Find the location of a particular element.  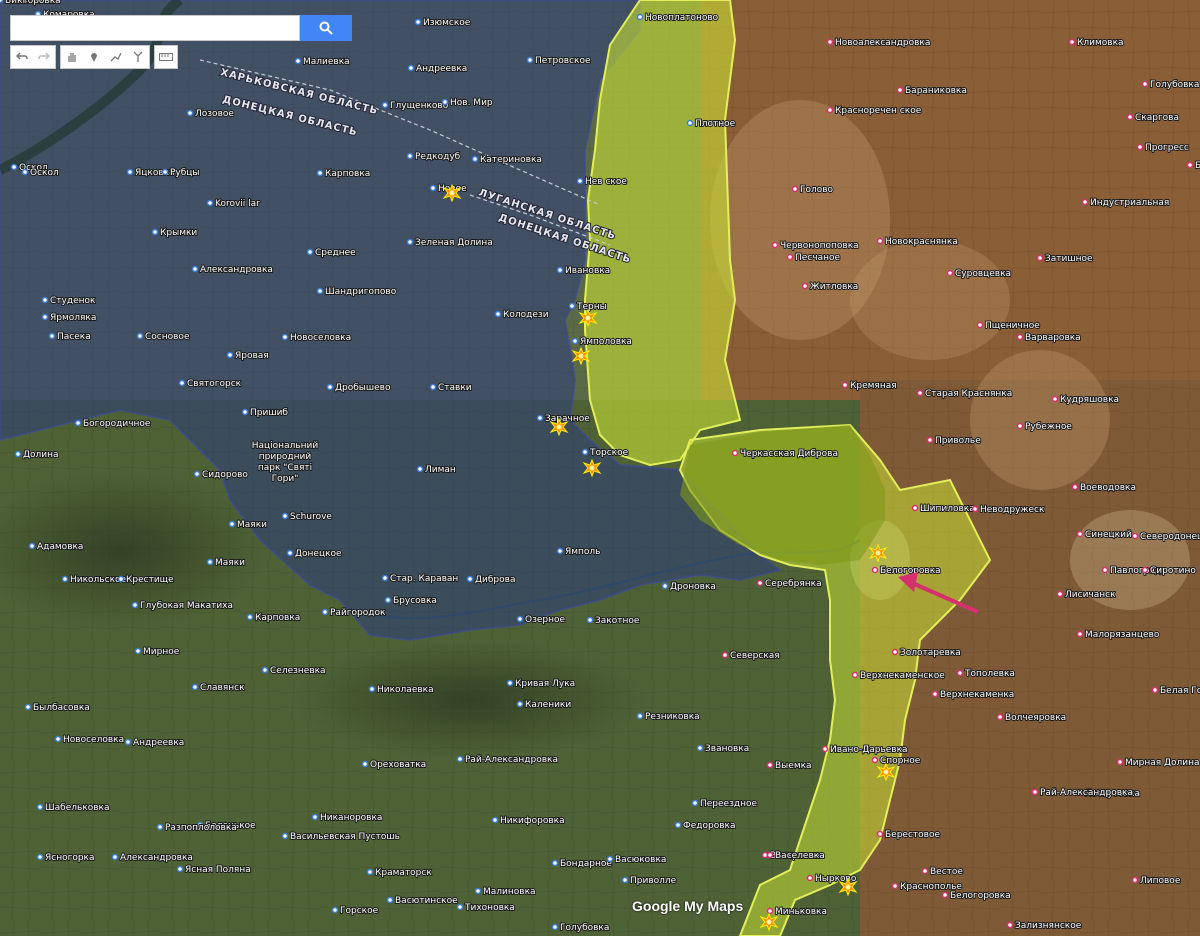

search-input is located at coordinates (155, 28).